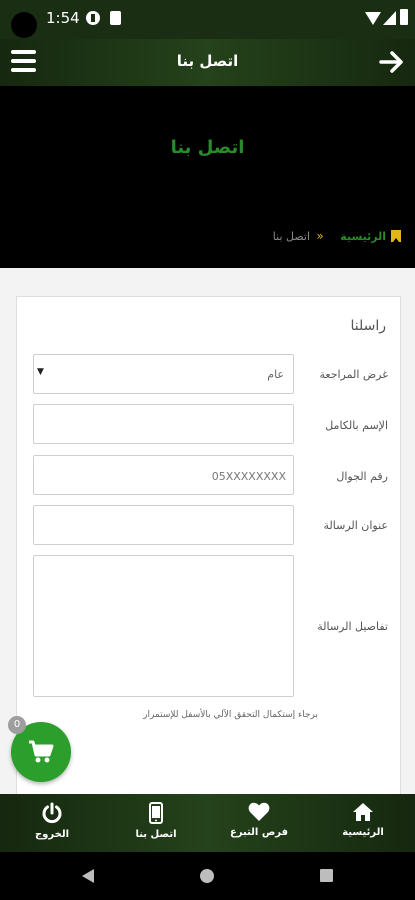 This screenshot has width=415, height=900. What do you see at coordinates (40, 372) in the screenshot?
I see `dropdown-arrow-icon: ▼` at bounding box center [40, 372].